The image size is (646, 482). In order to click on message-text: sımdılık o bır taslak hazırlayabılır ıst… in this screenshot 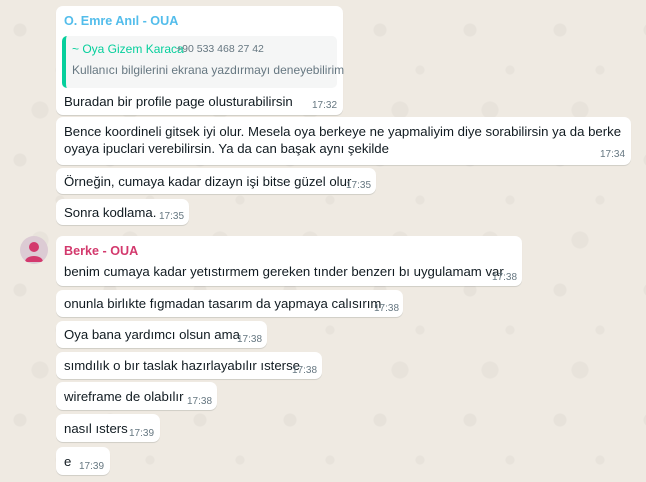, I will do `click(182, 365)`.